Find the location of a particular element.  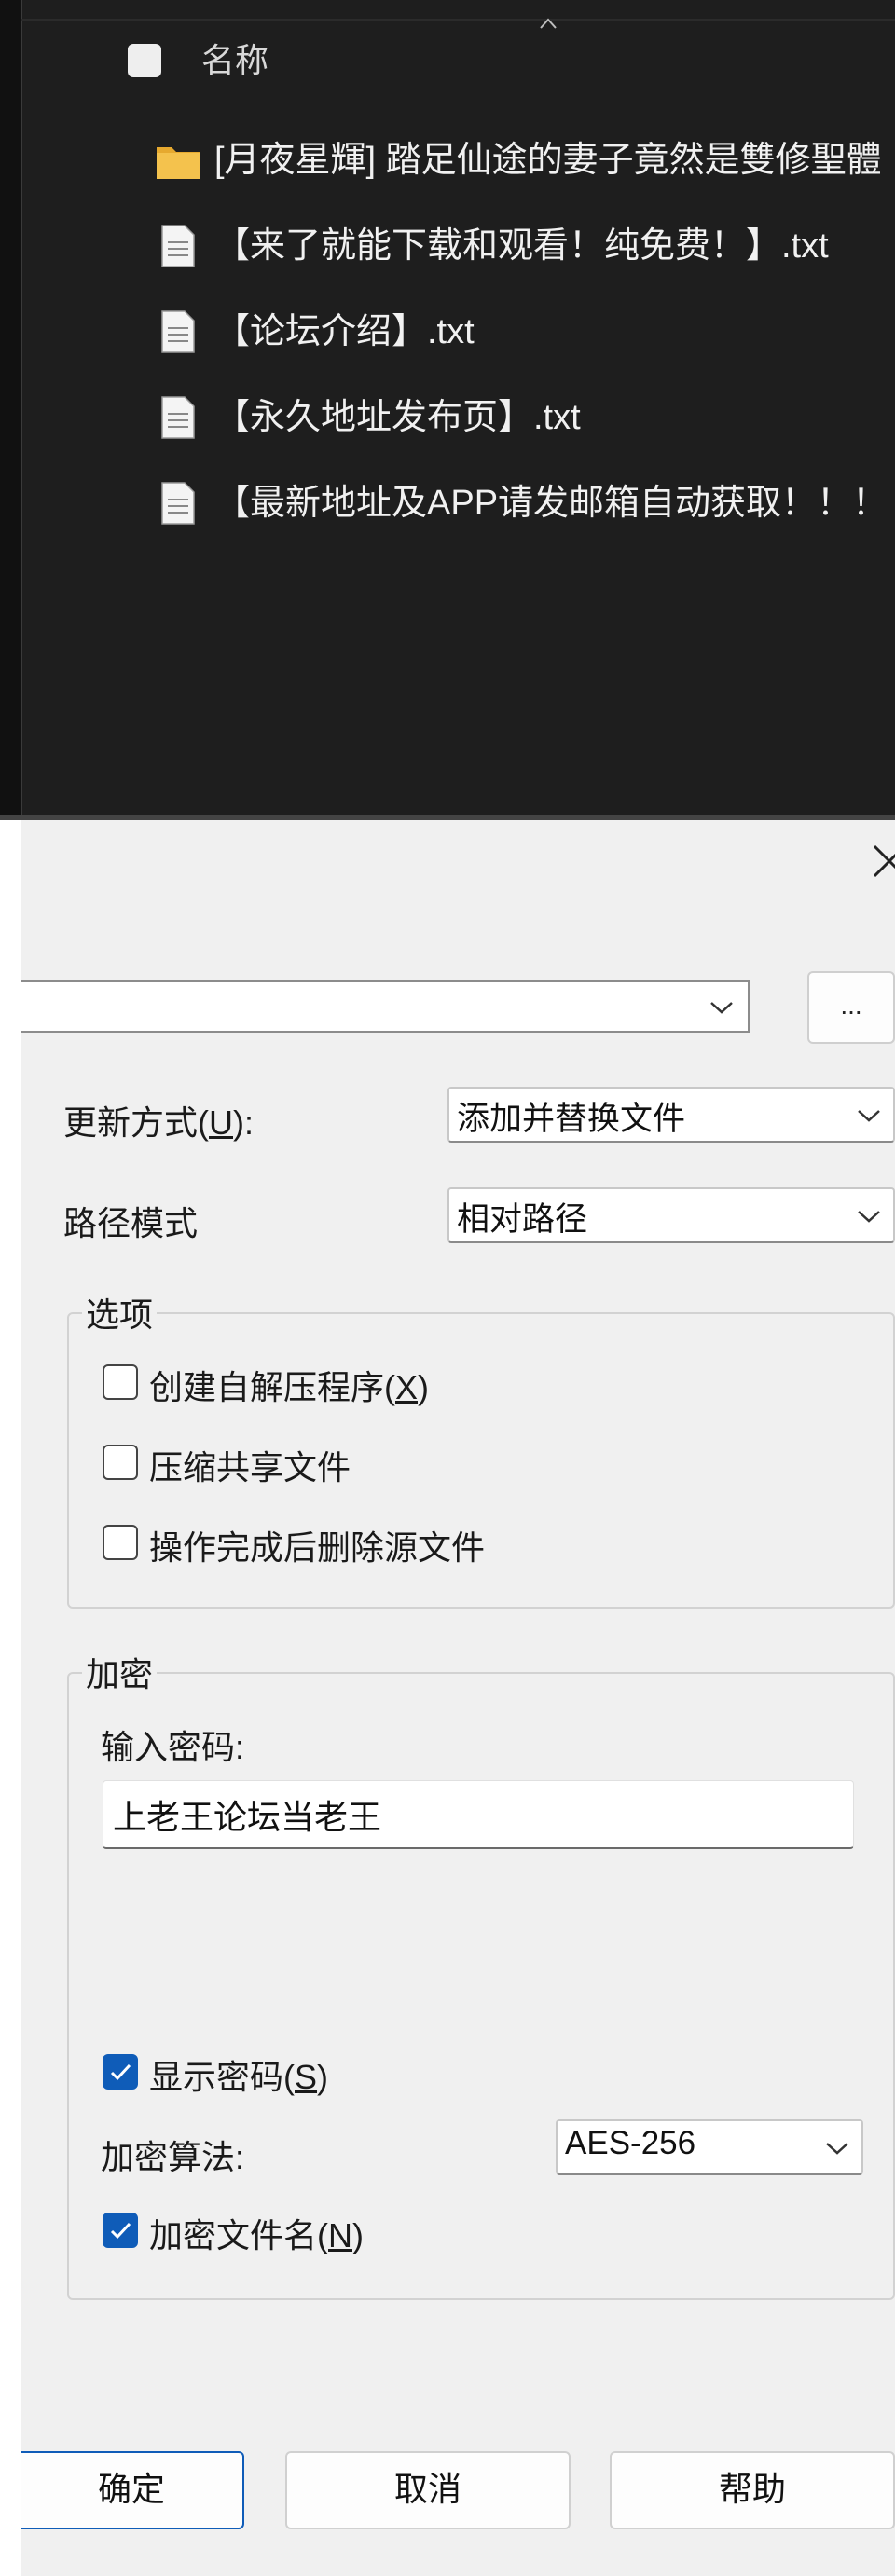

file-name: 【论坛介绍】.txt is located at coordinates (344, 331).